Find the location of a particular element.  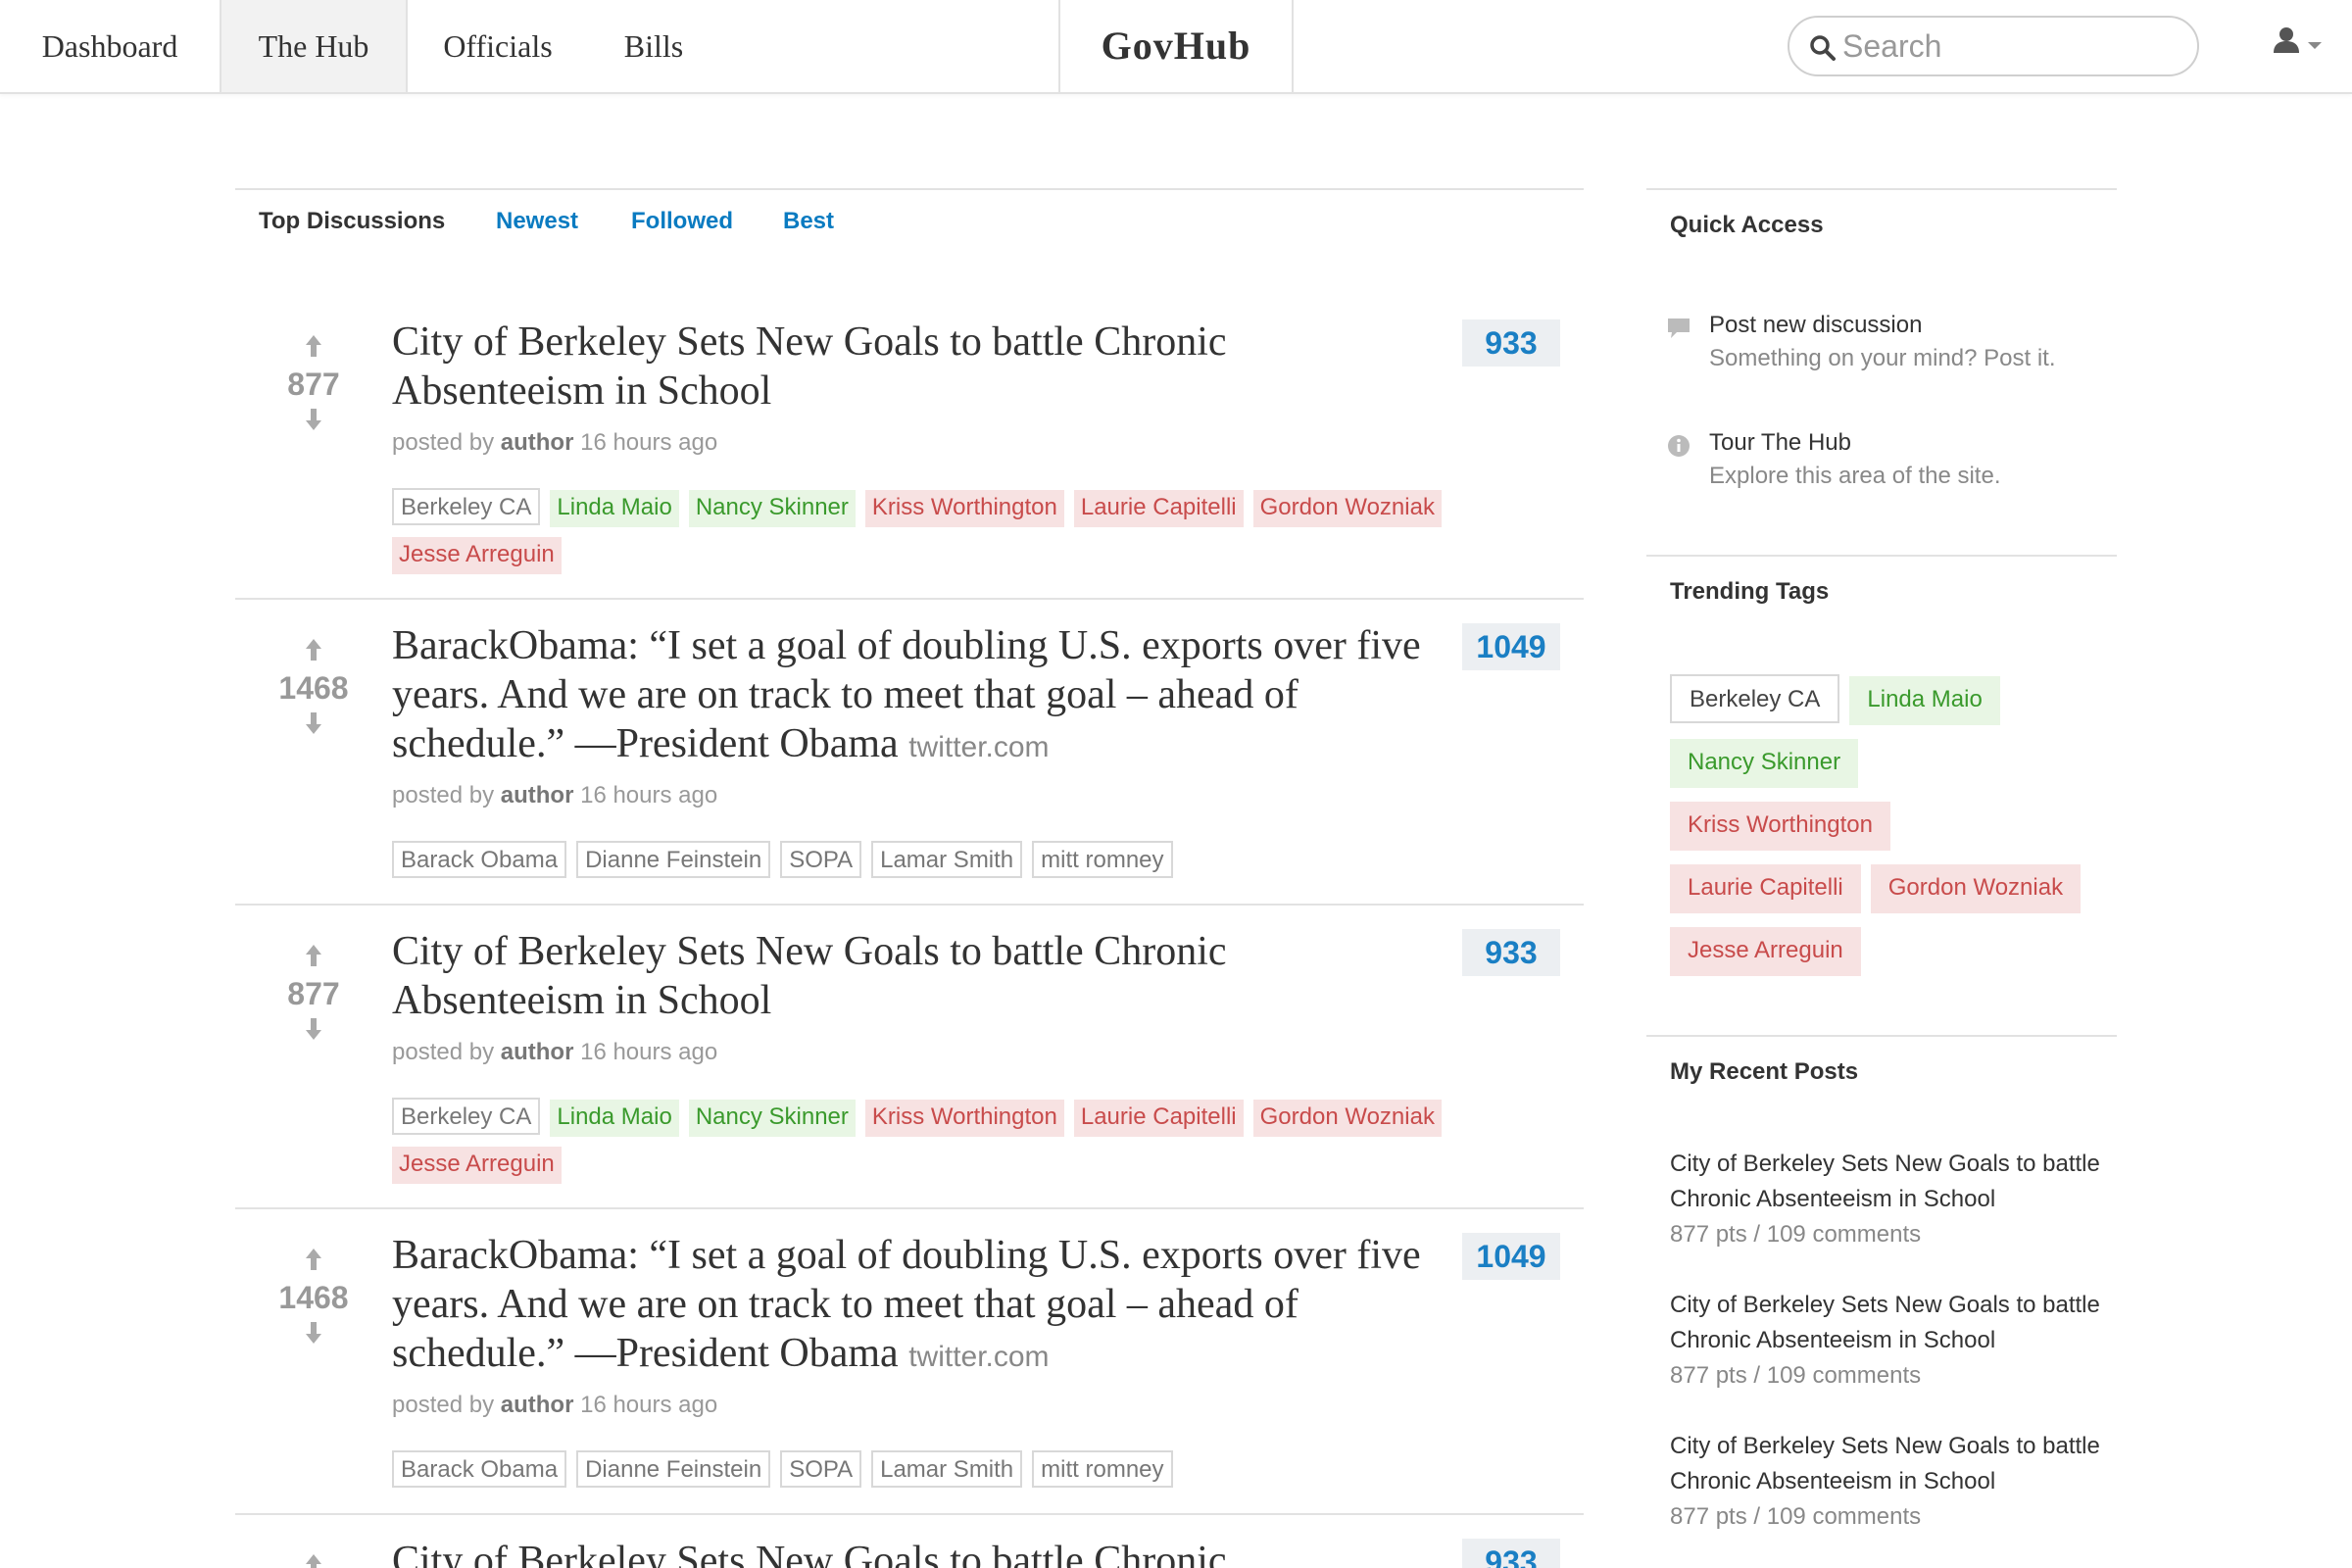

post-meta: posted by author 16 hours ago is located at coordinates (554, 1405).